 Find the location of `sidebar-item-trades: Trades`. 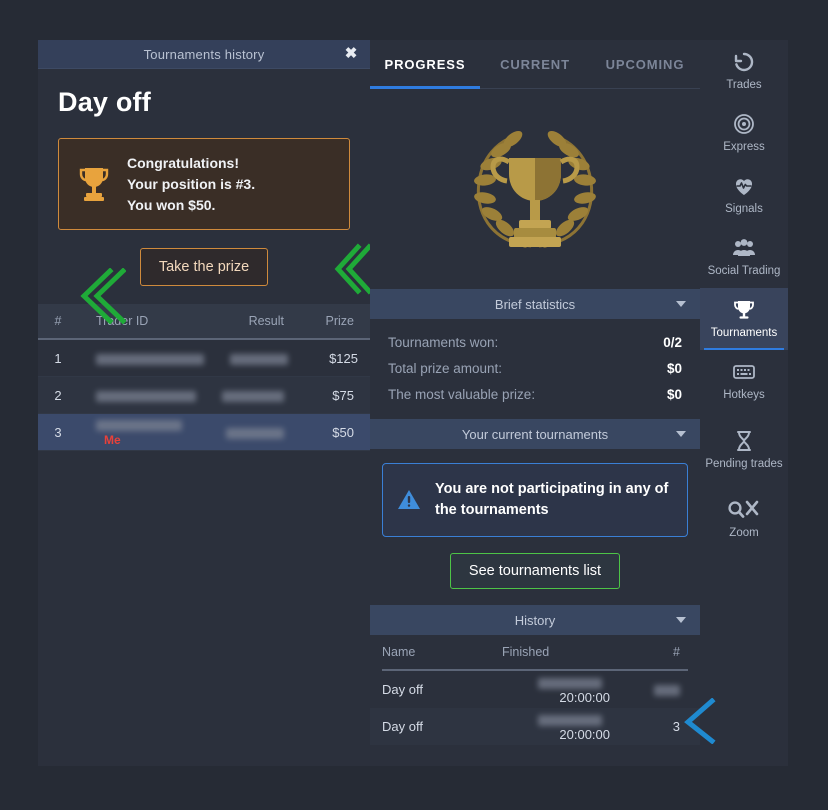

sidebar-item-trades: Trades is located at coordinates (744, 71).